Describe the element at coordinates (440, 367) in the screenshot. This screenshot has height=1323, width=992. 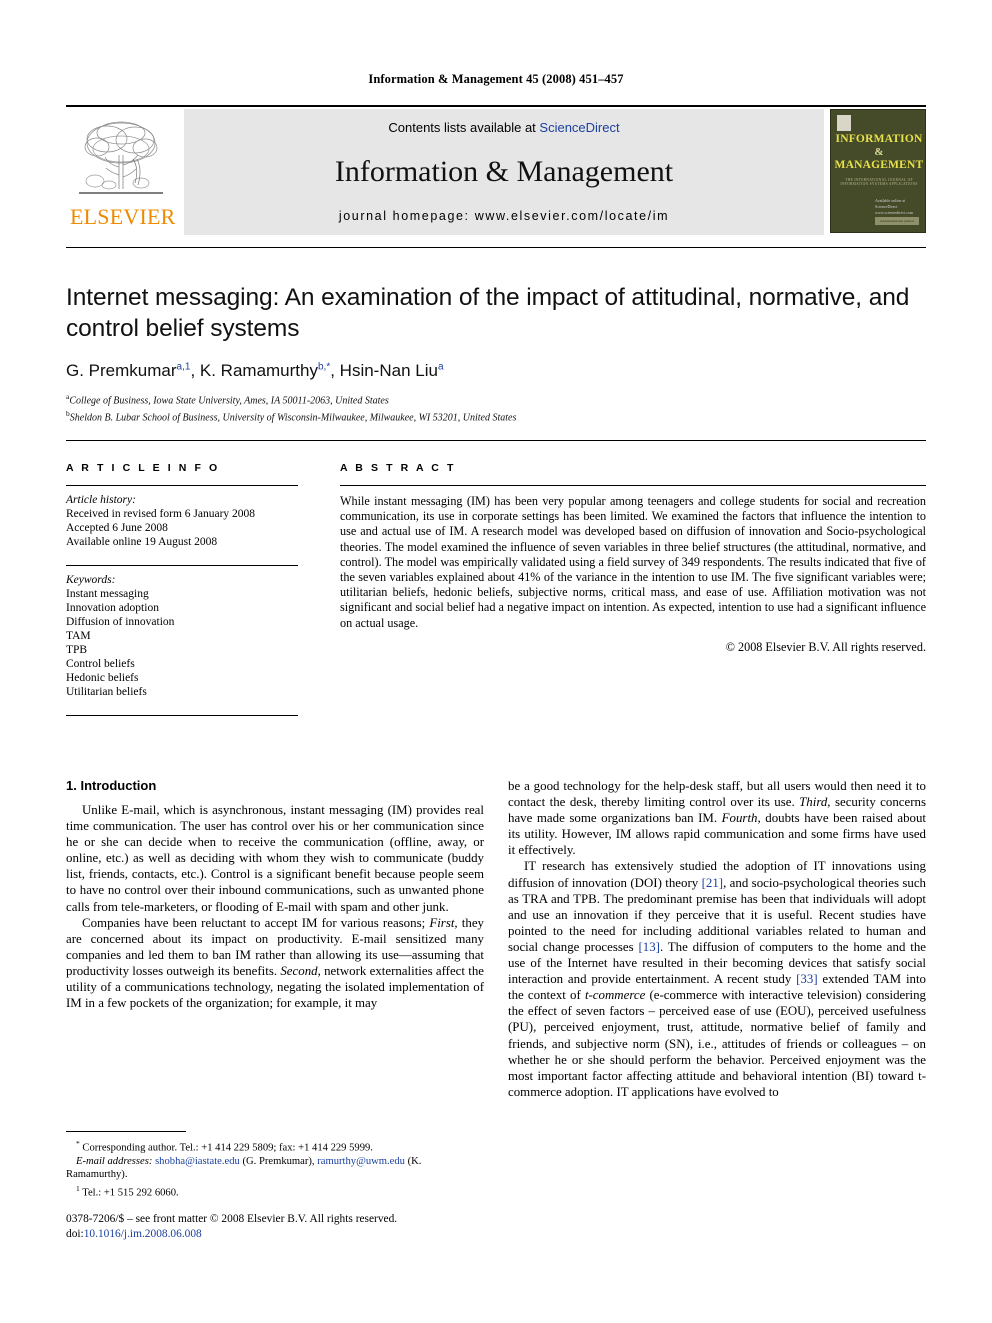
I see `author-marks: a` at that location.